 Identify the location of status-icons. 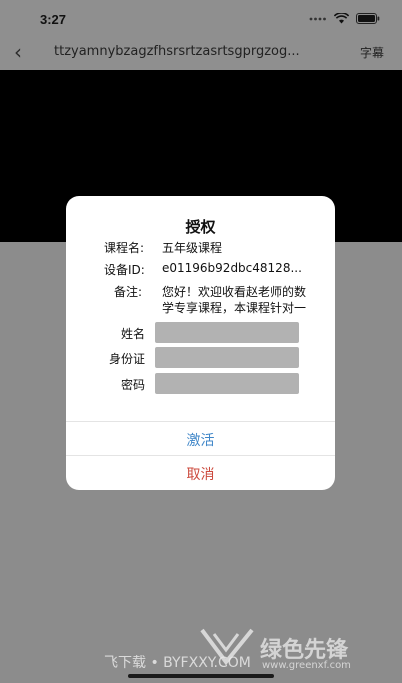
(344, 18).